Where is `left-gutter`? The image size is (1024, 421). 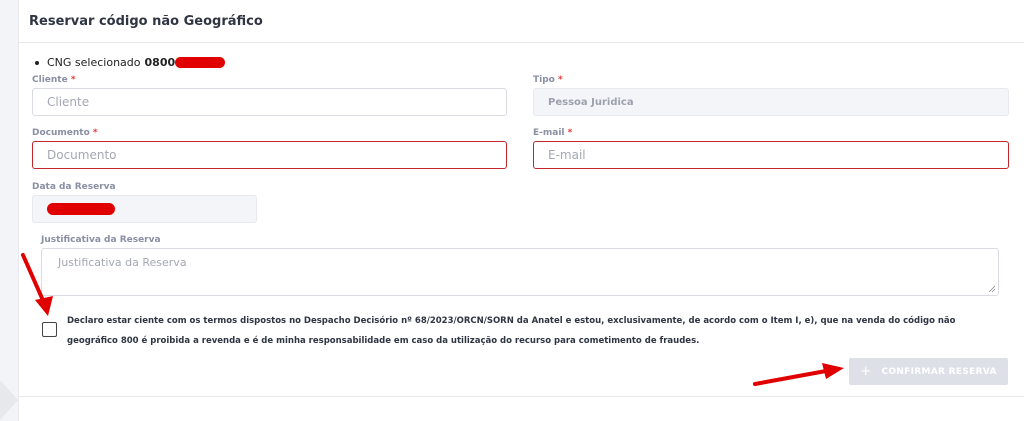 left-gutter is located at coordinates (9, 210).